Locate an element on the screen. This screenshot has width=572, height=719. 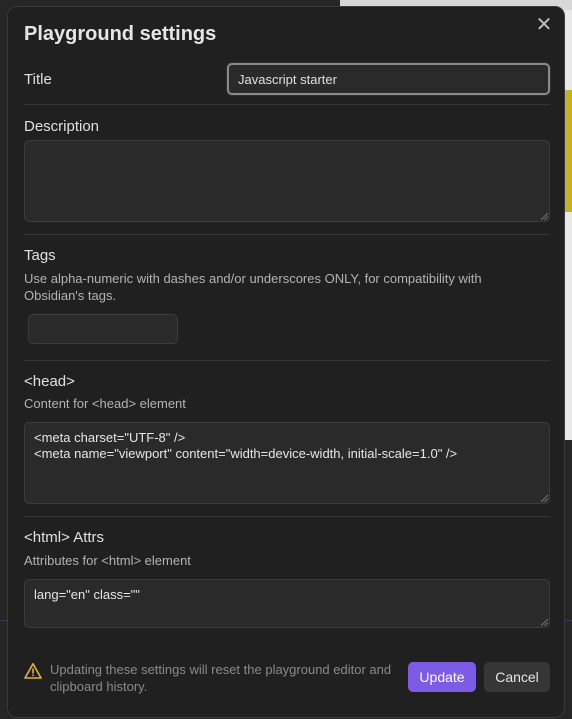
modal-title: Playground settings is located at coordinates (120, 34).